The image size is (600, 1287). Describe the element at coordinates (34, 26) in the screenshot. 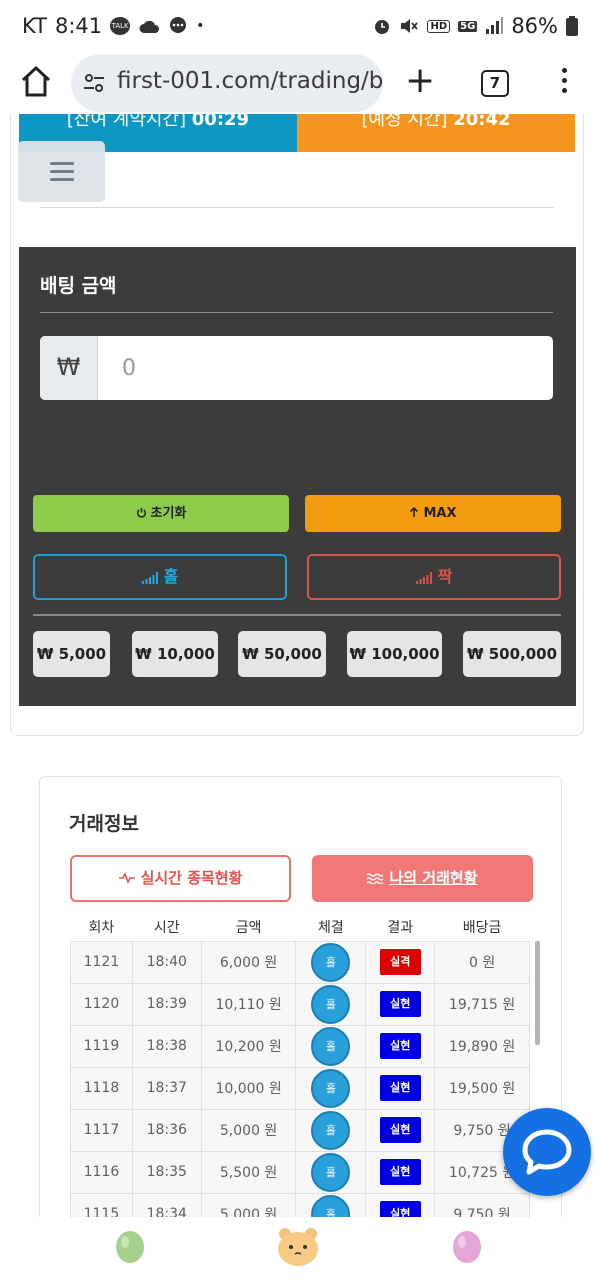

I see `carrier: KT` at that location.